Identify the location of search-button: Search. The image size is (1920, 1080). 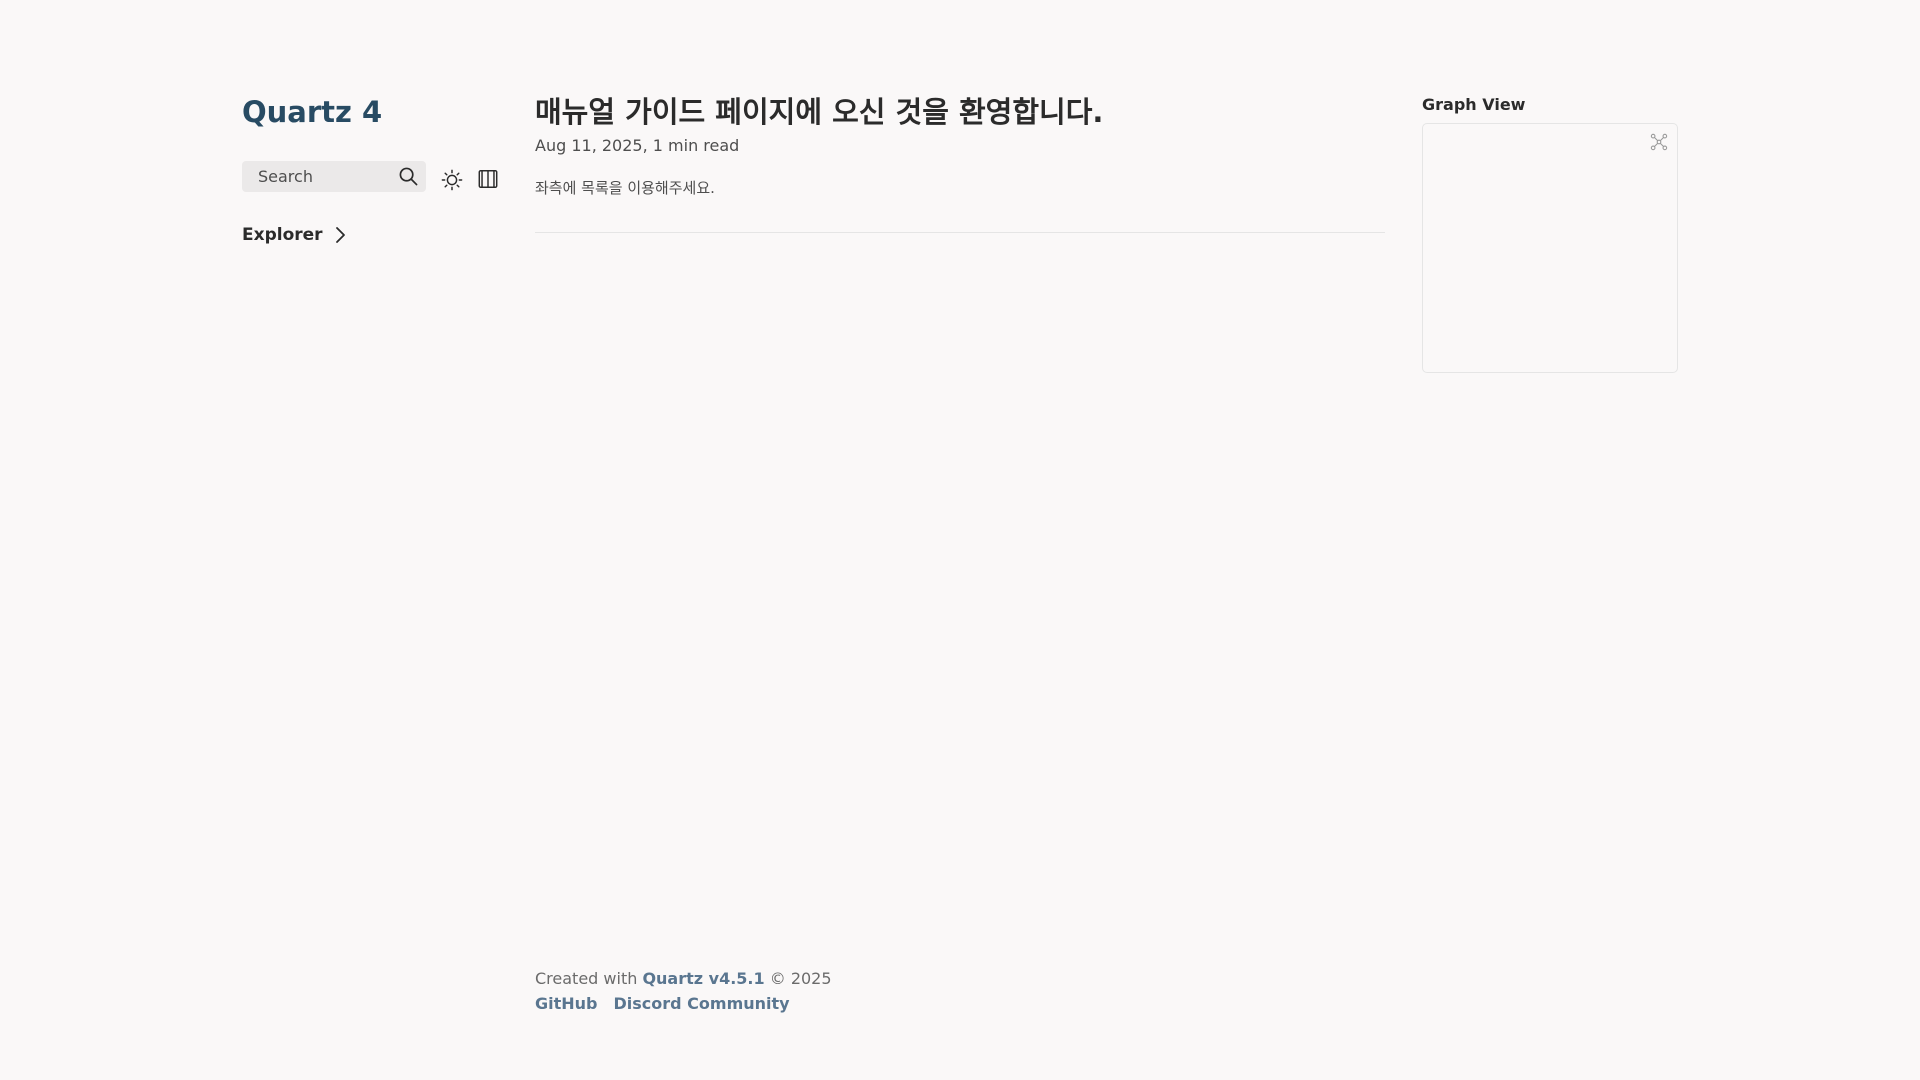
(334, 176).